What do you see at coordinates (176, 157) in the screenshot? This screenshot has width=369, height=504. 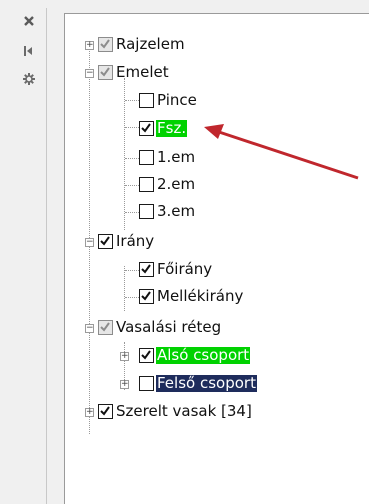 I see `label-1em: 1.em` at bounding box center [176, 157].